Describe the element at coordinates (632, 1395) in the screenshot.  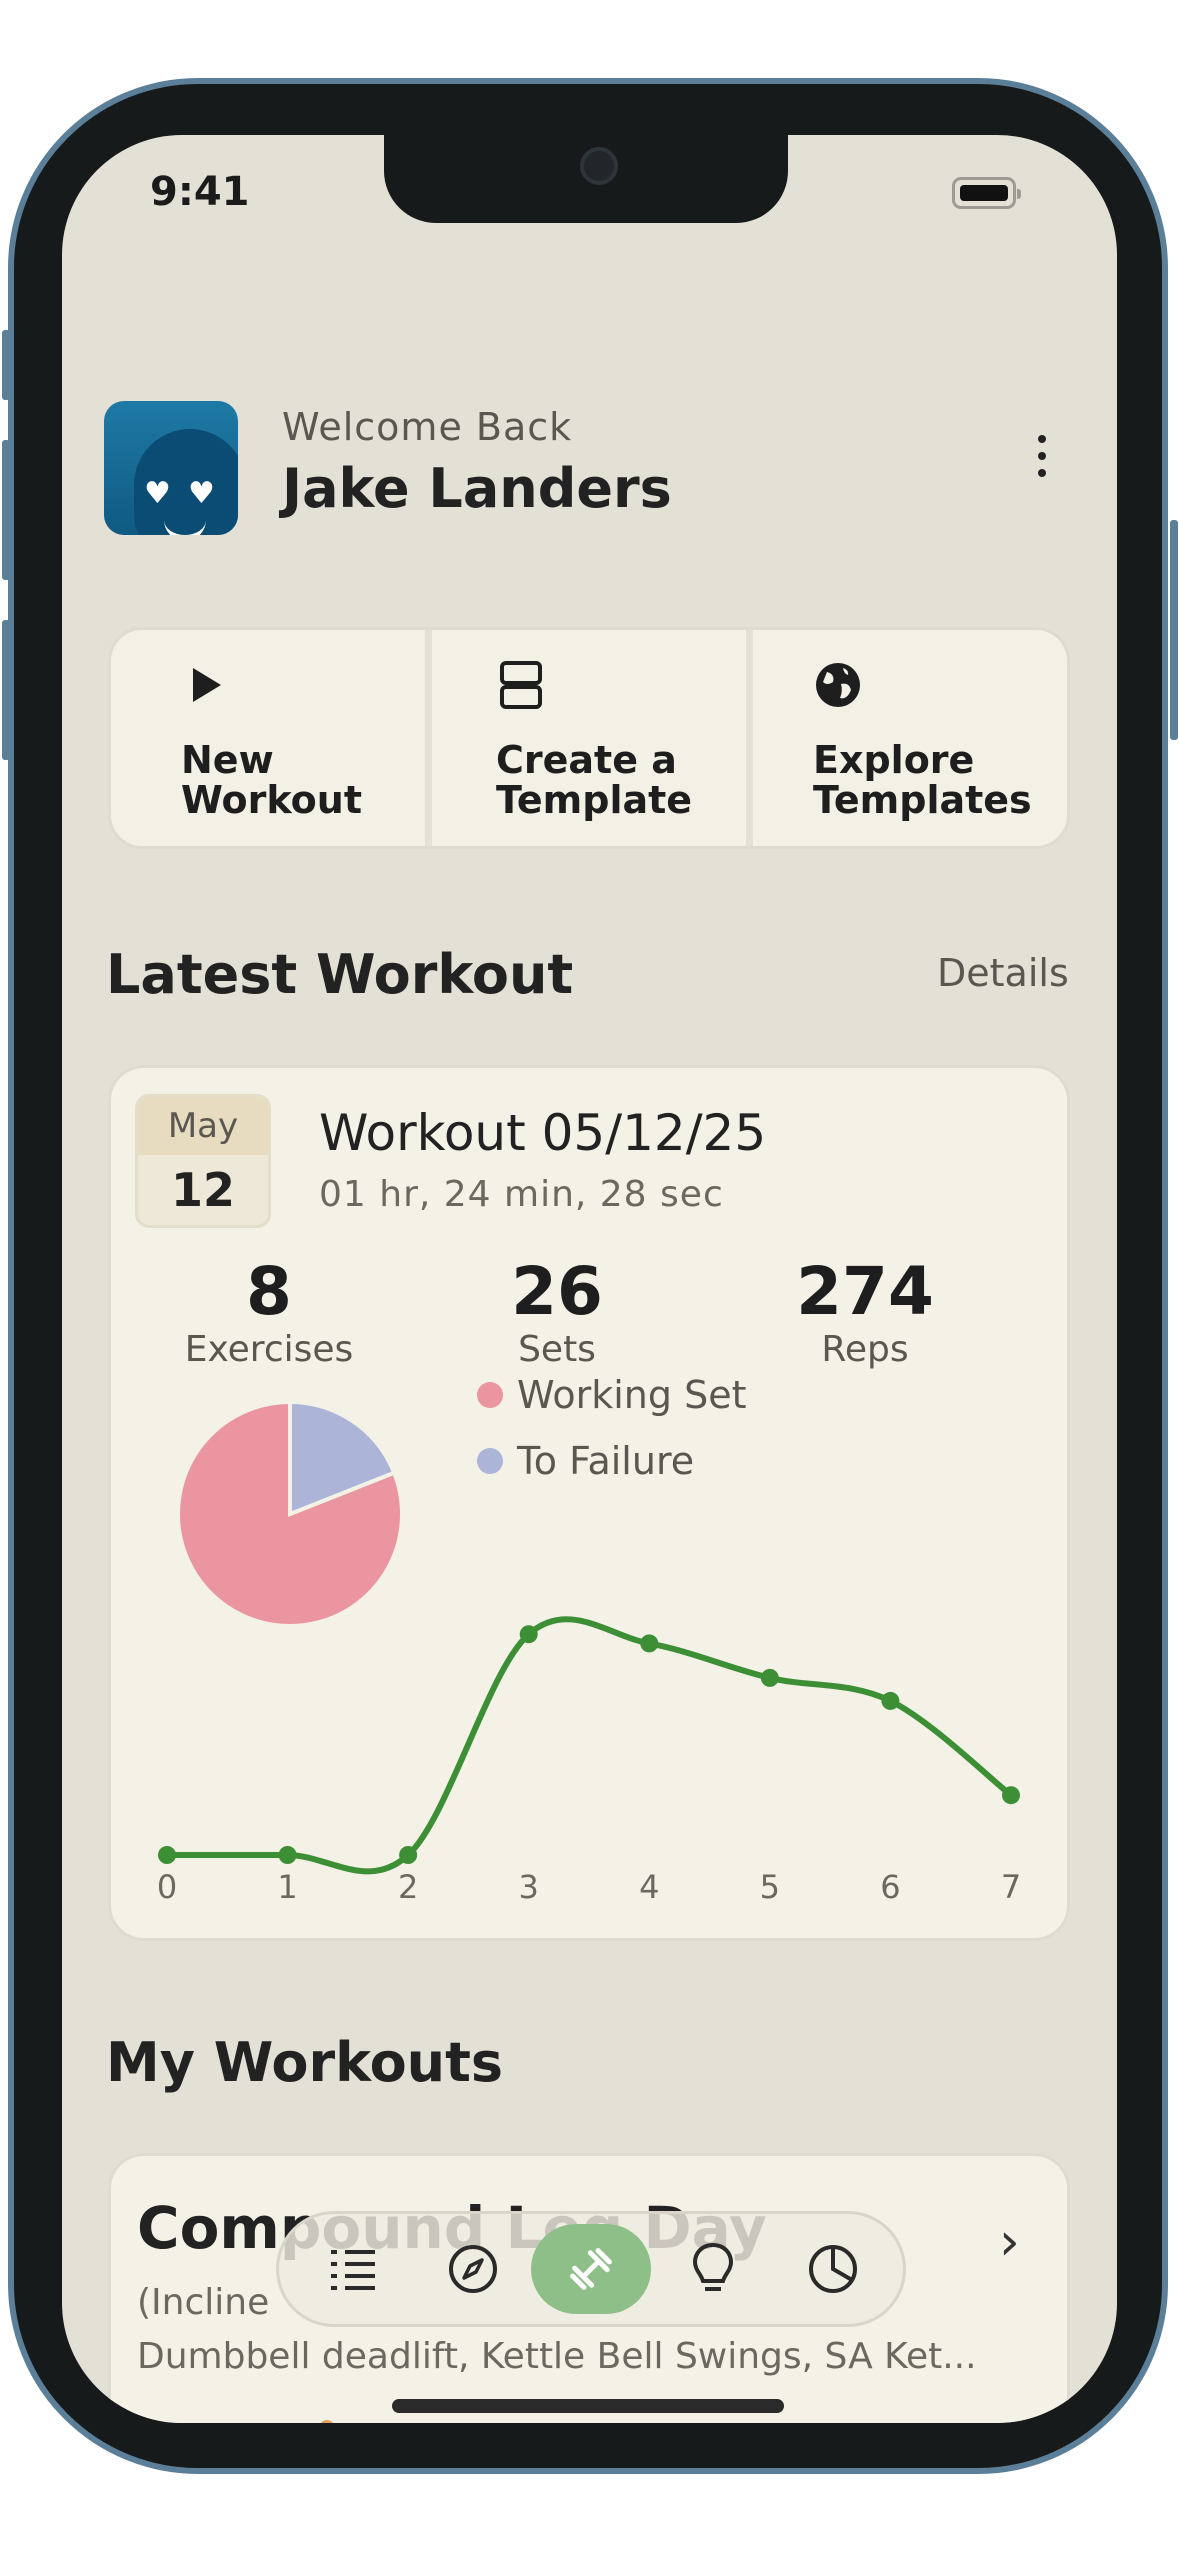
I see `legend-label: Working Set` at that location.